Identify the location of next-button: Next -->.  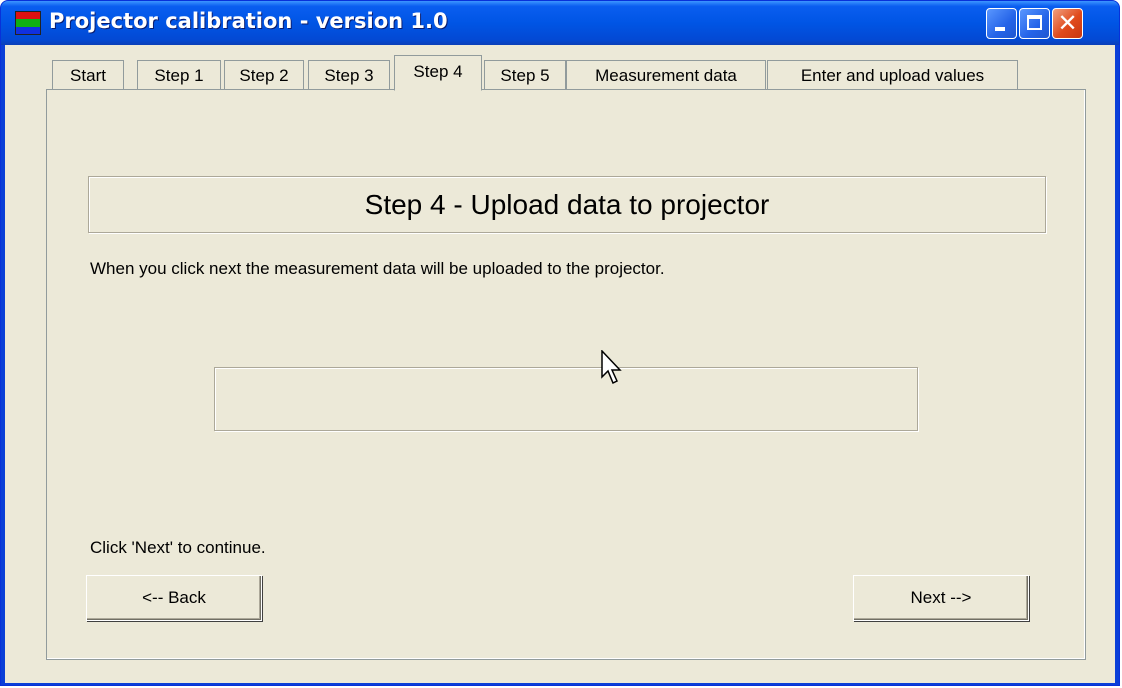
(941, 598).